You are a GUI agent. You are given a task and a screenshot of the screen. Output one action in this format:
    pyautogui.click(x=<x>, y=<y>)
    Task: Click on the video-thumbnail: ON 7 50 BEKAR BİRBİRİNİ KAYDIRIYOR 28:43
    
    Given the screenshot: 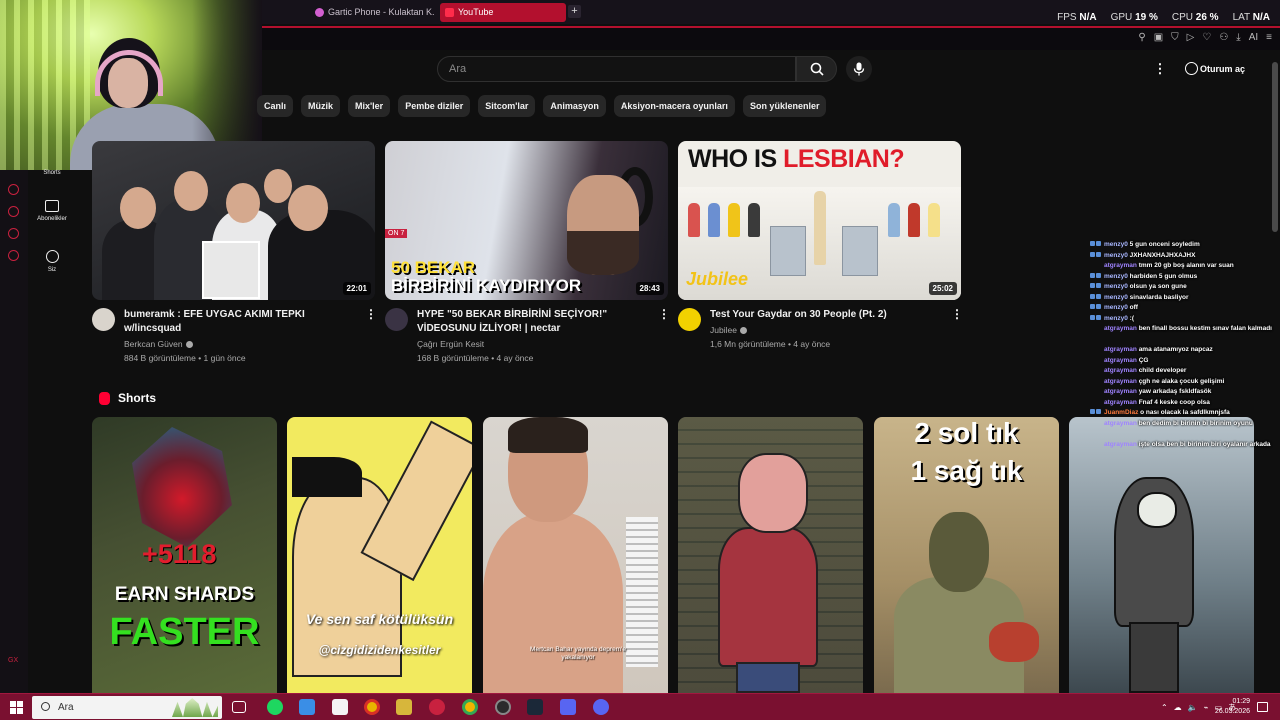 What is the action you would take?
    pyautogui.click(x=526, y=220)
    